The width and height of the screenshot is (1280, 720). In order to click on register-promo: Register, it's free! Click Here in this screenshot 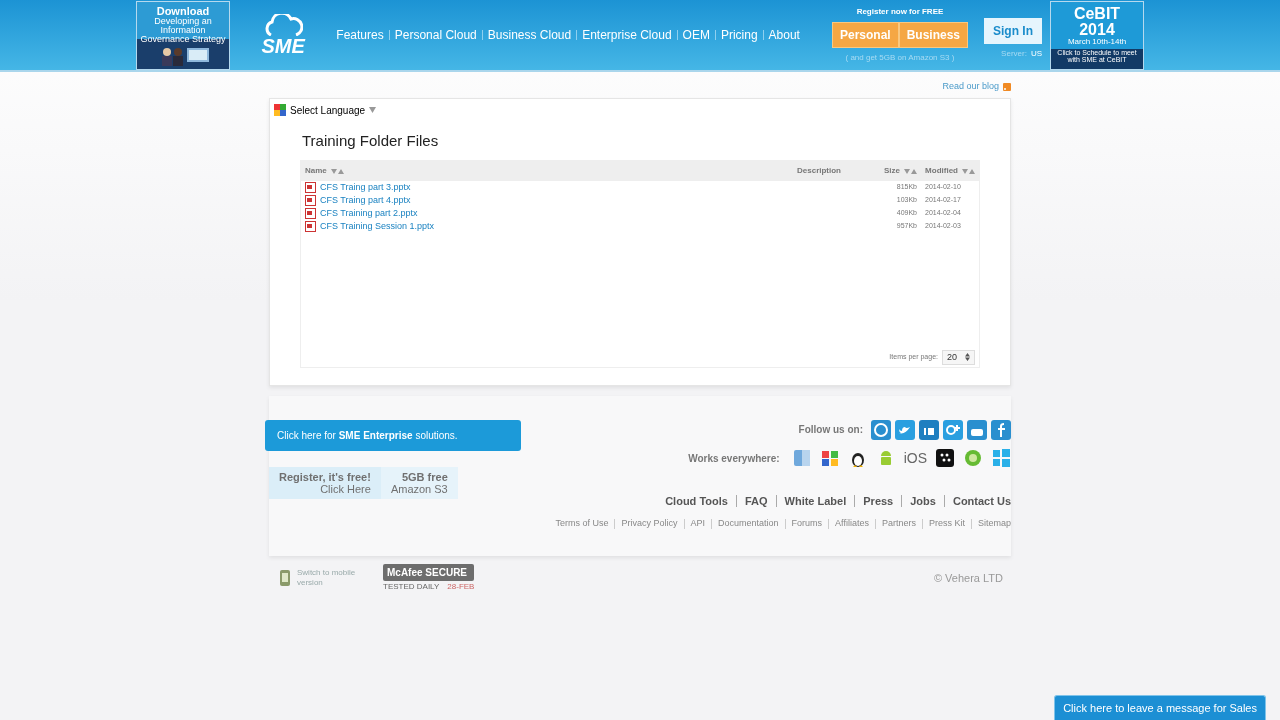, I will do `click(325, 482)`.